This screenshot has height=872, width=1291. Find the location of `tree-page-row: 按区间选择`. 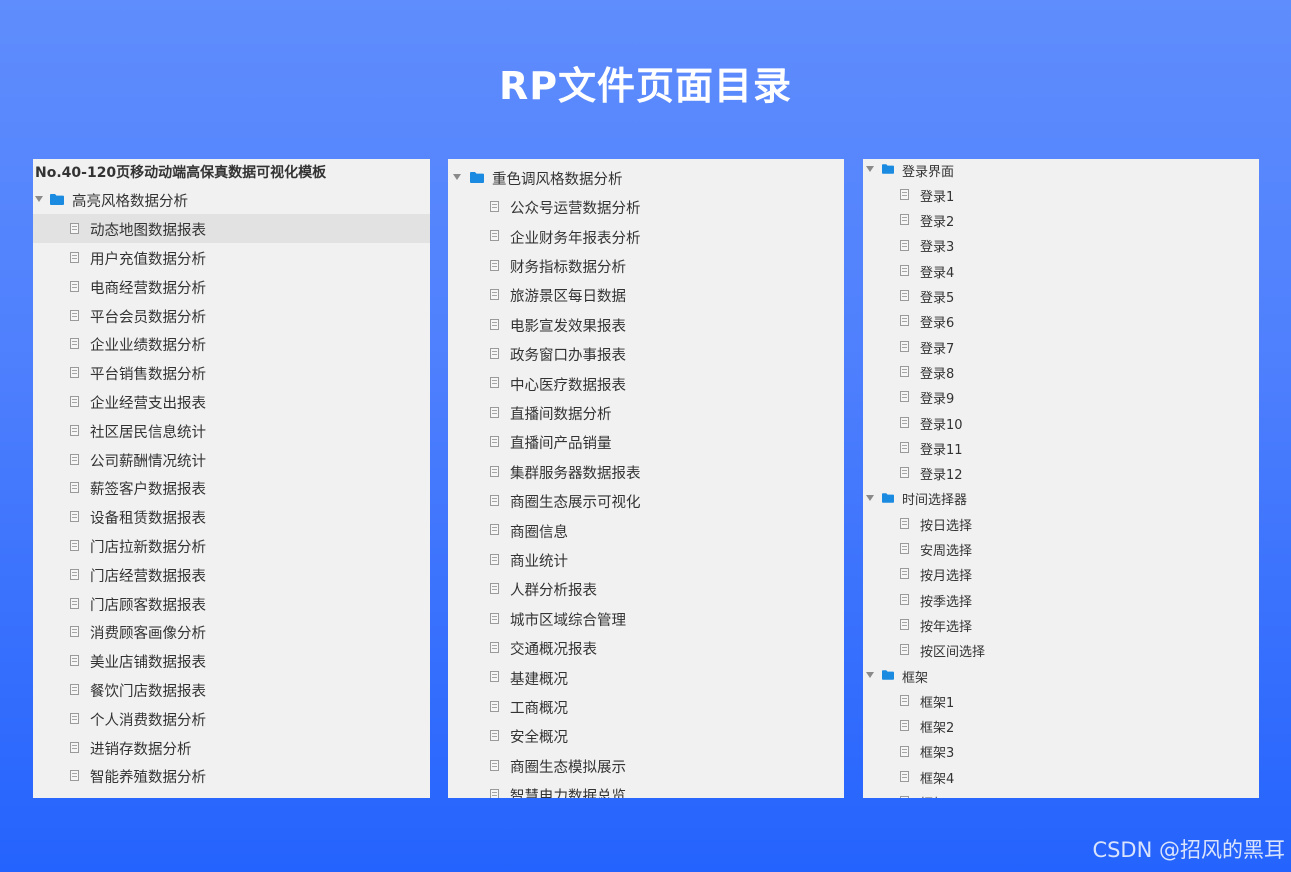

tree-page-row: 按区间选择 is located at coordinates (1061, 649).